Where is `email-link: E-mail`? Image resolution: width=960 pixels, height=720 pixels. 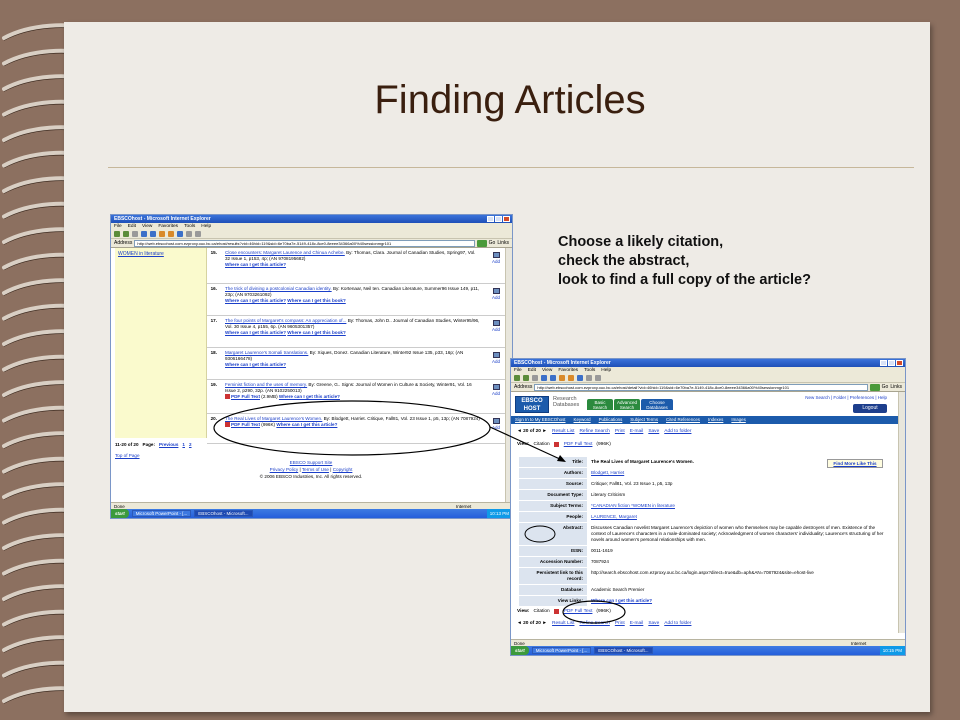 email-link: E-mail is located at coordinates (637, 431).